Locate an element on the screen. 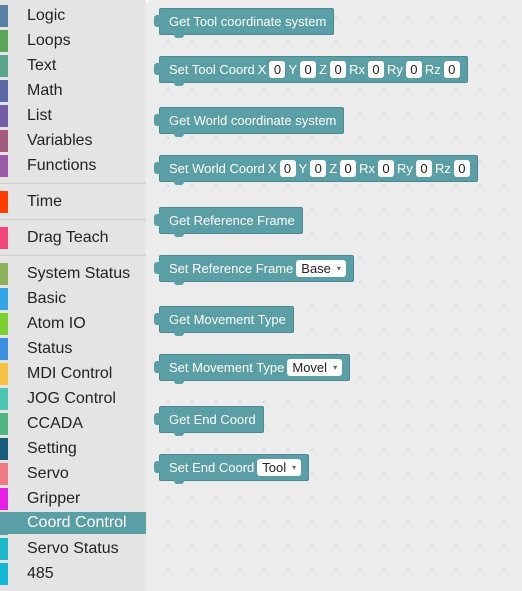 The image size is (522, 591). category-time: Time is located at coordinates (73, 202).